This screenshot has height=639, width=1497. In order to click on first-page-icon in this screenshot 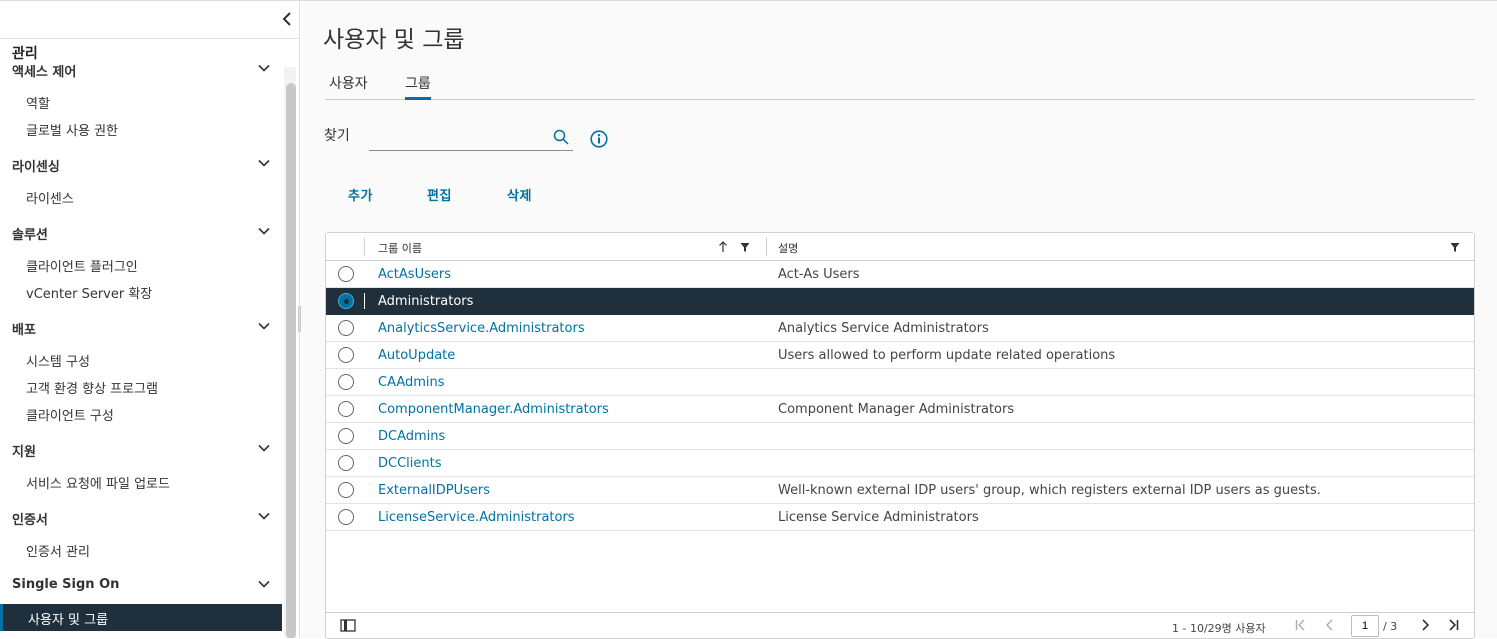, I will do `click(1301, 625)`.